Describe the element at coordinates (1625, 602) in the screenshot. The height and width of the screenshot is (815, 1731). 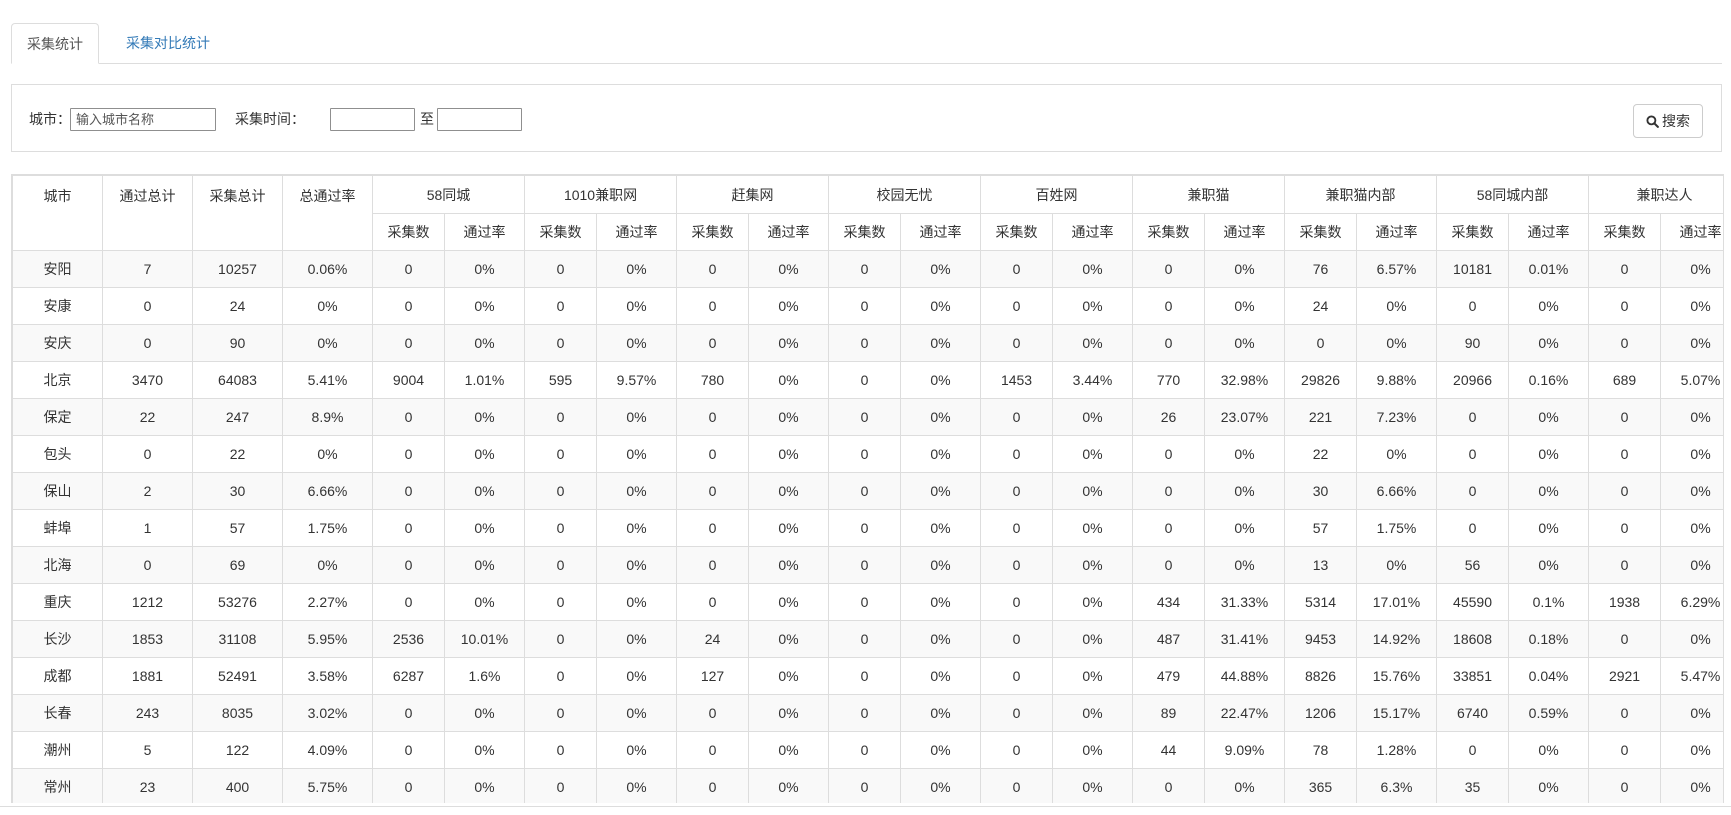
I see `table-cell: 1938` at that location.